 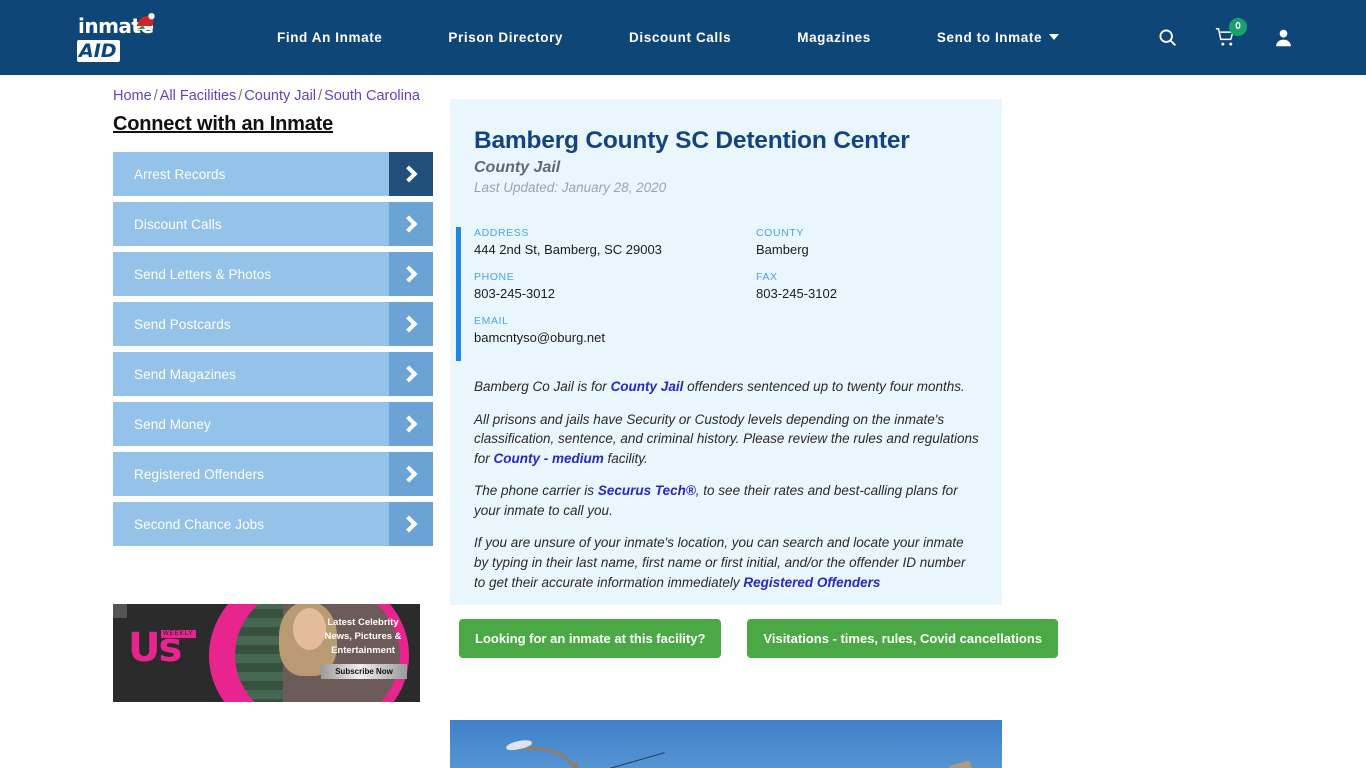 What do you see at coordinates (1283, 38) in the screenshot?
I see `user-account-icon` at bounding box center [1283, 38].